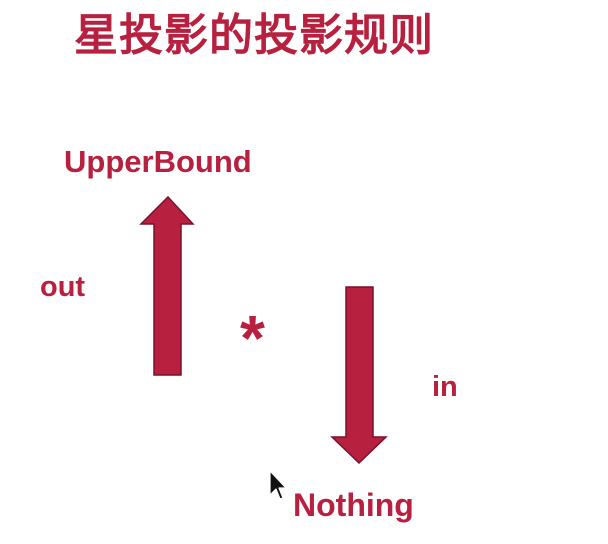 The width and height of the screenshot is (608, 544). I want to click on mouse-pointer-icon, so click(278, 485).